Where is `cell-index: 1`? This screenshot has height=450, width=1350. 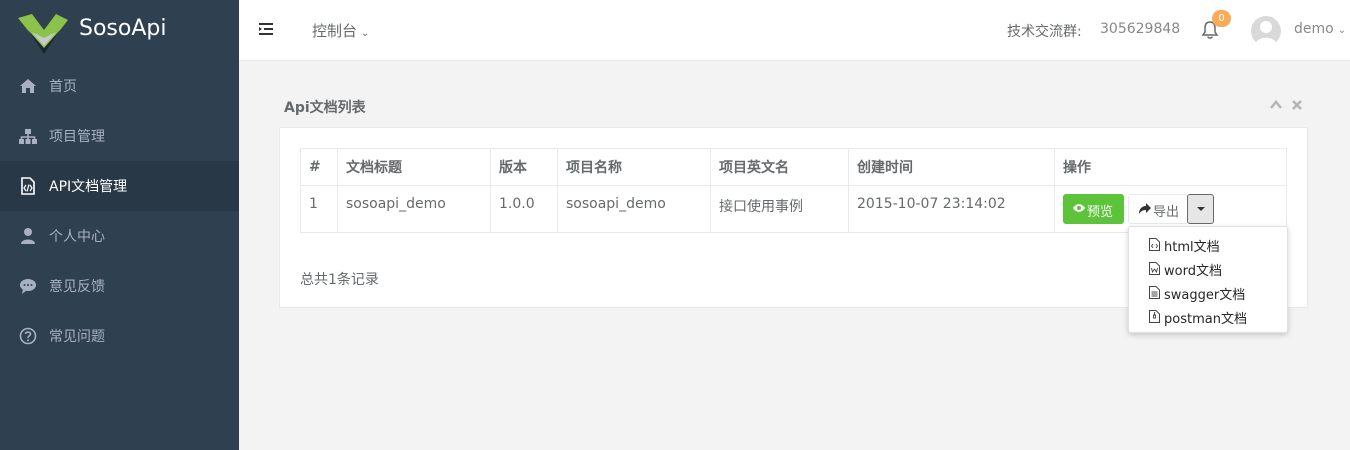
cell-index: 1 is located at coordinates (319, 209).